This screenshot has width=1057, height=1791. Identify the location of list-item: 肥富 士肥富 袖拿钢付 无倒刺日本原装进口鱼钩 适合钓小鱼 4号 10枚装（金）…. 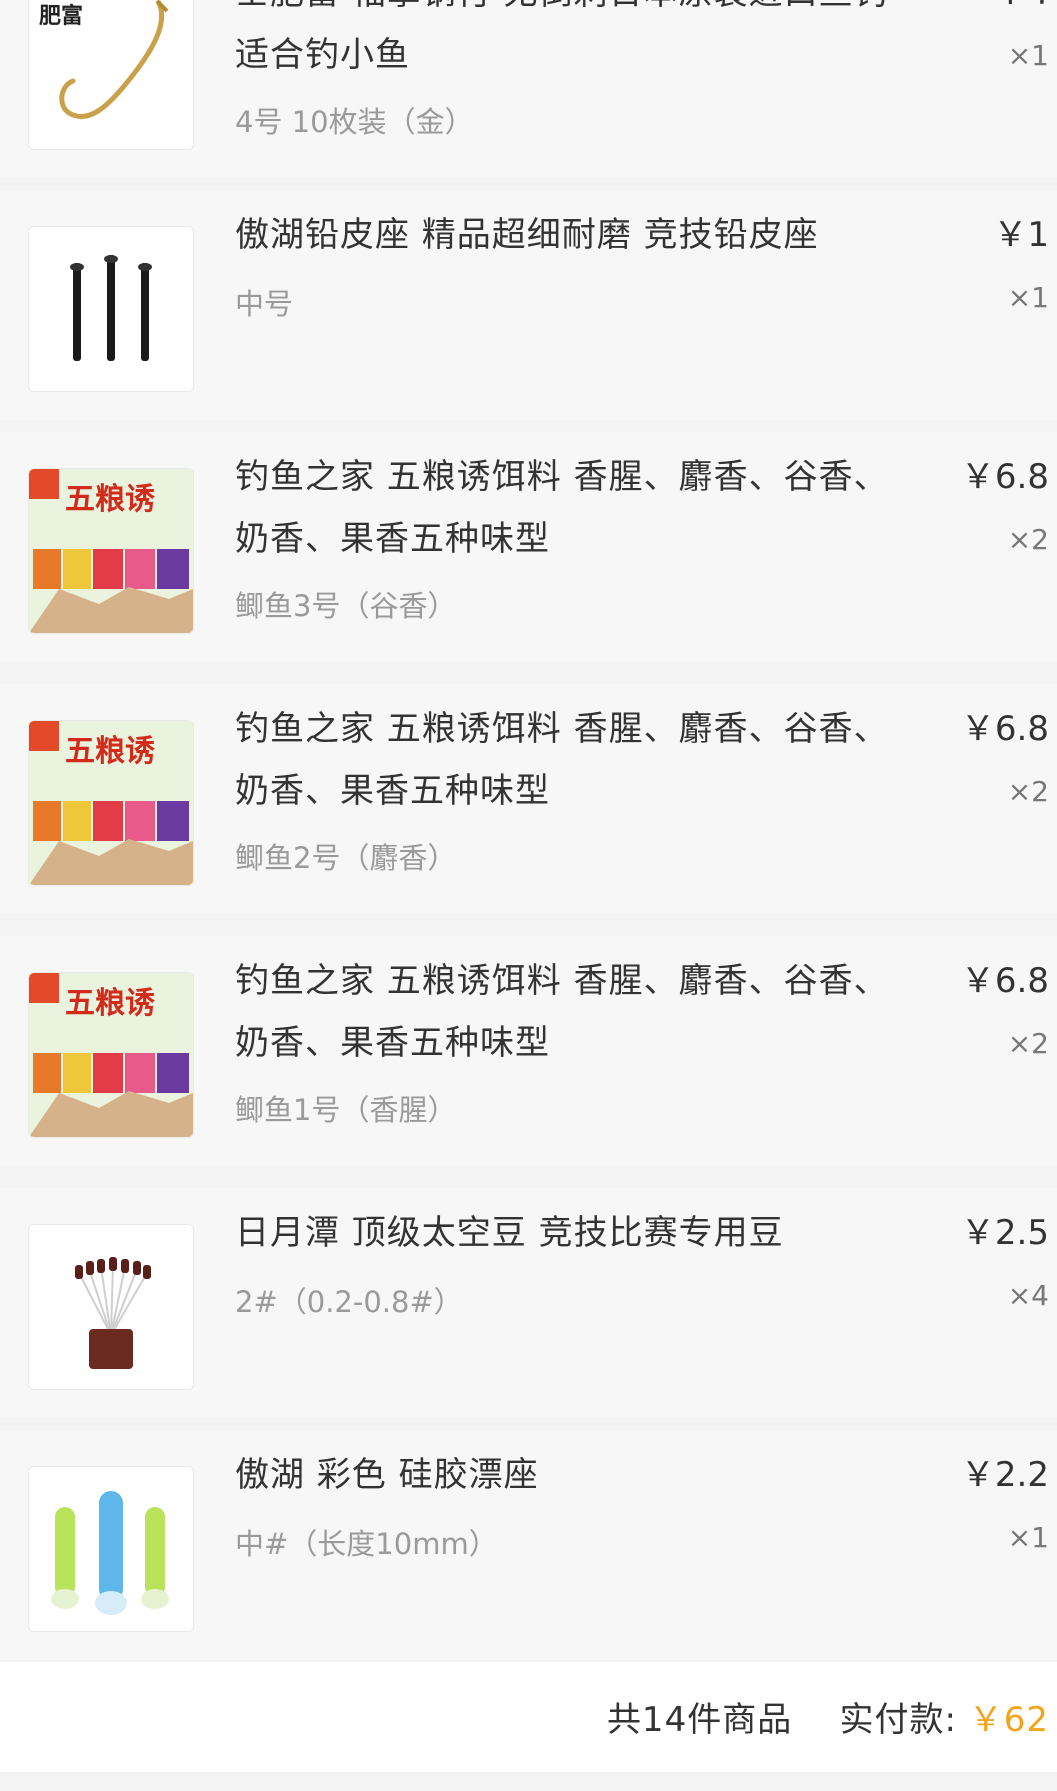
(528, 89).